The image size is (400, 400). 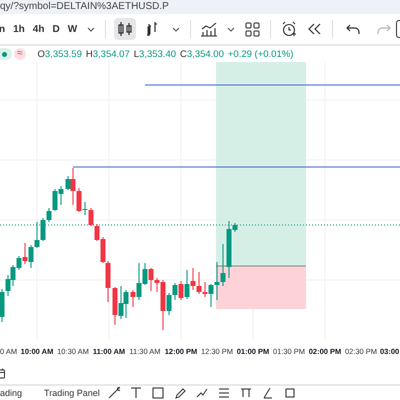 I want to click on undo-icon, so click(x=353, y=29).